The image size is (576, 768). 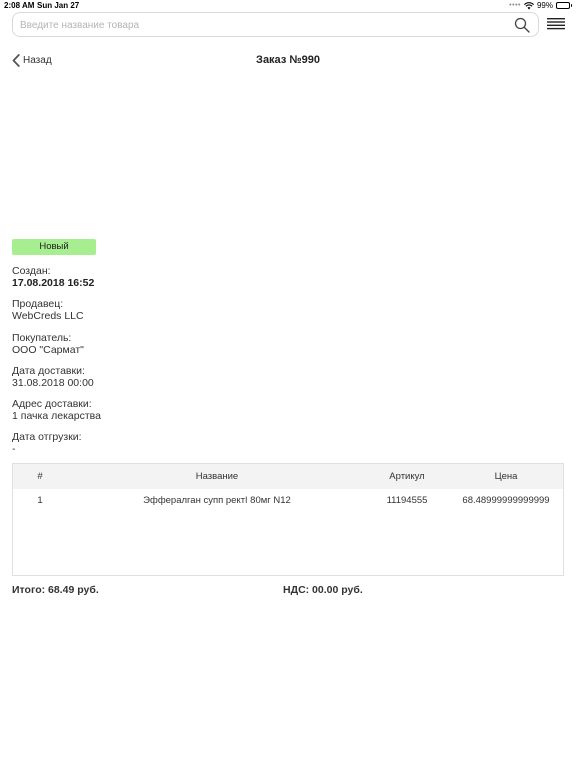 What do you see at coordinates (38, 304) in the screenshot?
I see `field-label: Продавец:` at bounding box center [38, 304].